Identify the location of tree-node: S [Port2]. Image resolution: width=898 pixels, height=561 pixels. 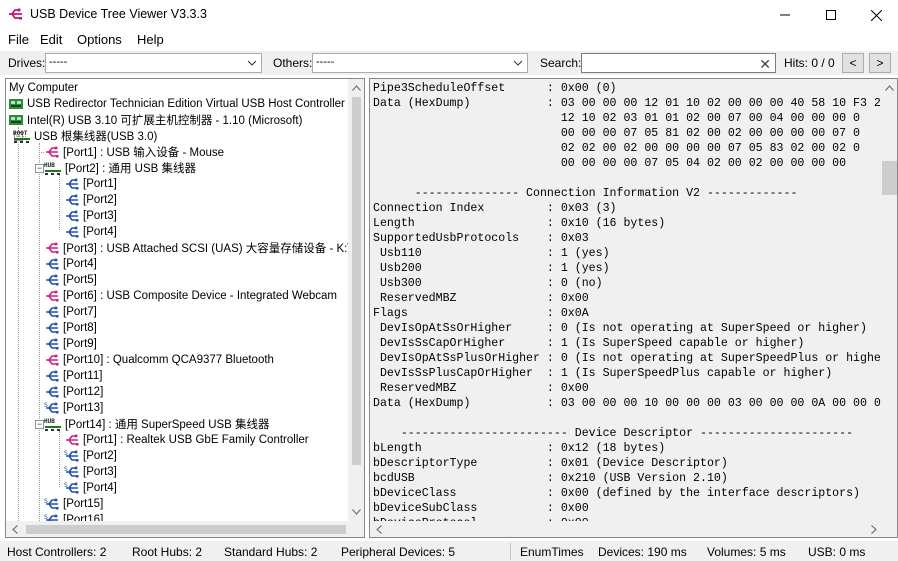
(90, 456).